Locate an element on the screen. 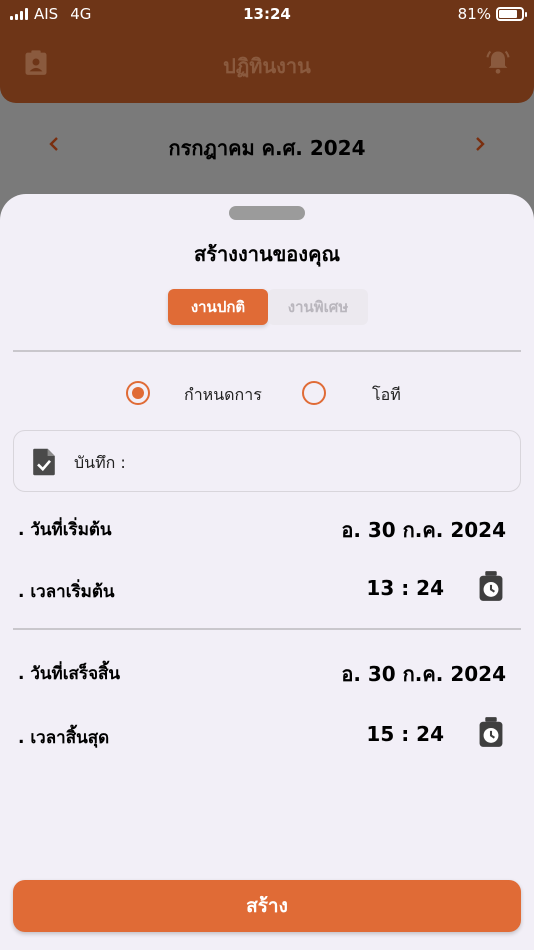 The width and height of the screenshot is (534, 950). month-navigator: กรกฎาคม ค.ศ. 2024 is located at coordinates (267, 145).